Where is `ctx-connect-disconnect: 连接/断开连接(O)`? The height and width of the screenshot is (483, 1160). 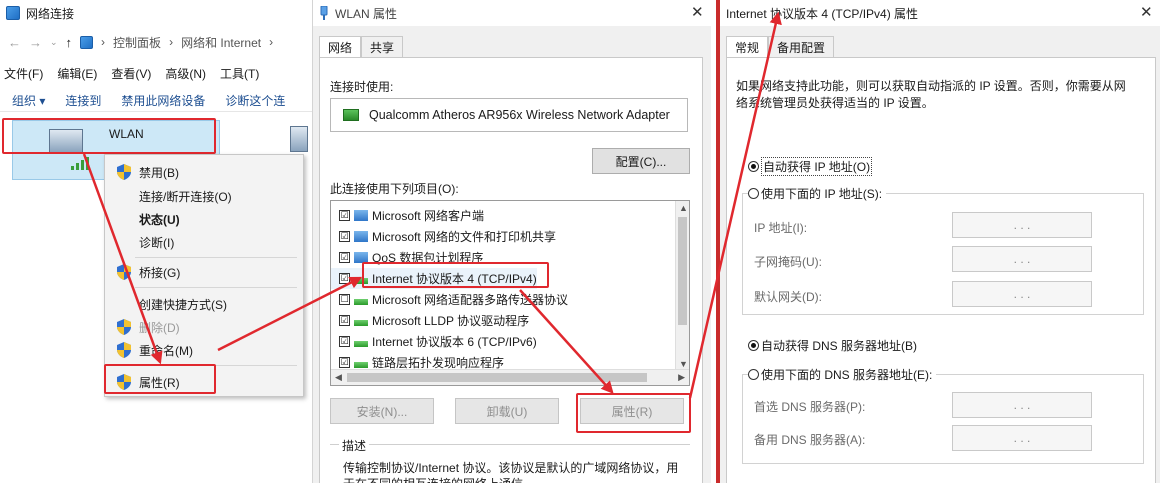
ctx-connect-disconnect: 连接/断开连接(O) is located at coordinates (204, 196).